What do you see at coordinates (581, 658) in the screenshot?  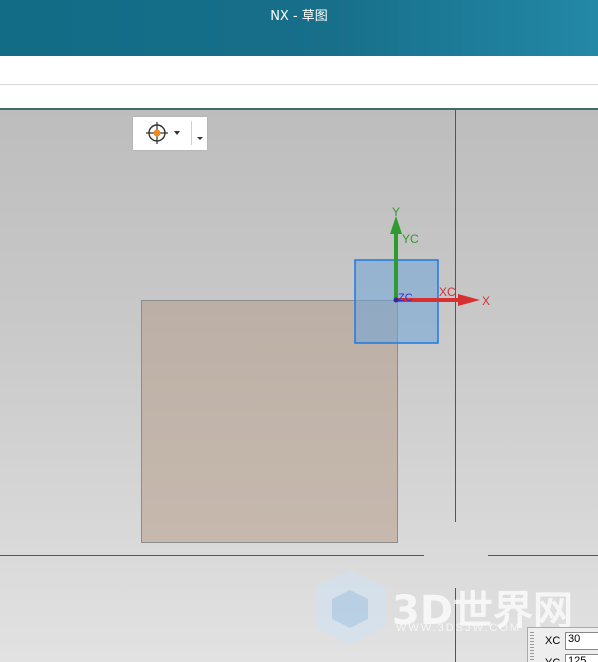 I see `yc-input: 125` at bounding box center [581, 658].